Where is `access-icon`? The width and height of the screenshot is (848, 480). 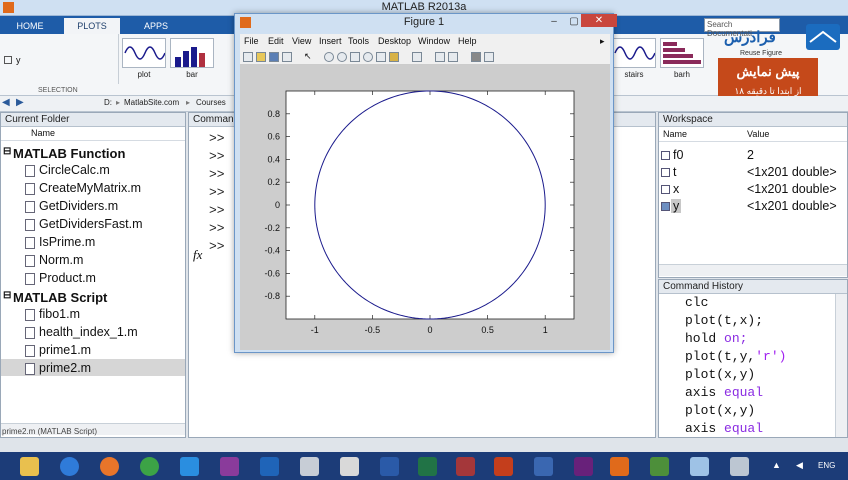 access-icon is located at coordinates (465, 466).